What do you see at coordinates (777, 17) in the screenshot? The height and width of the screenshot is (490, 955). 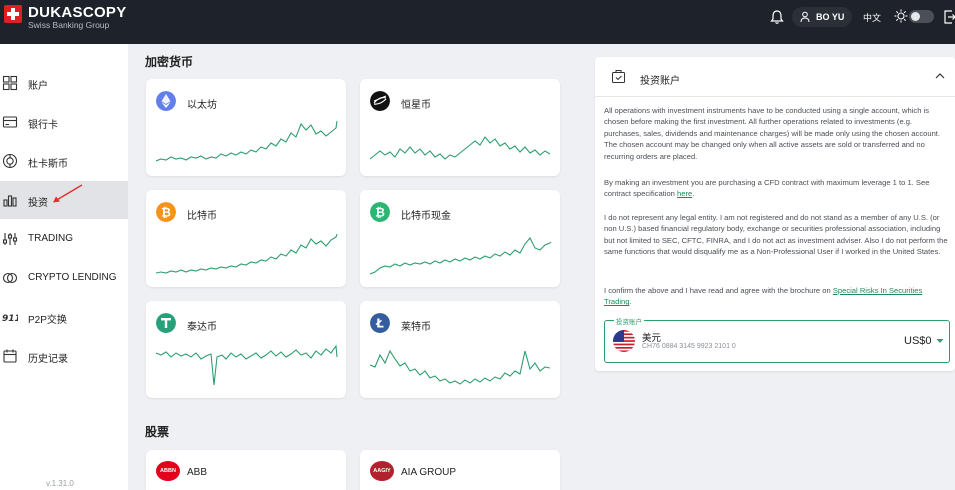 I see `bell-icon` at bounding box center [777, 17].